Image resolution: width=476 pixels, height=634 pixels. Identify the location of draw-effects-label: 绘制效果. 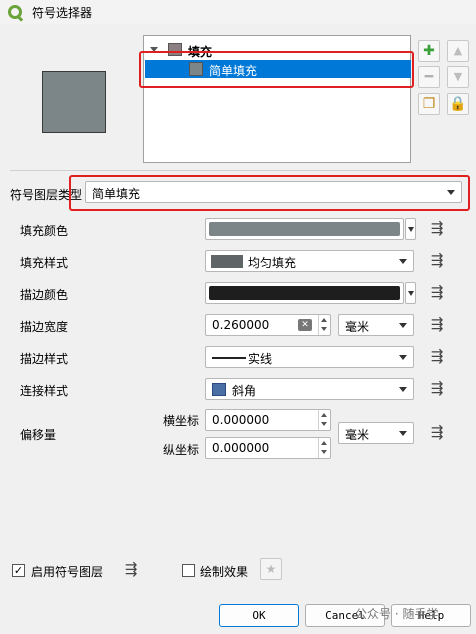
(224, 572).